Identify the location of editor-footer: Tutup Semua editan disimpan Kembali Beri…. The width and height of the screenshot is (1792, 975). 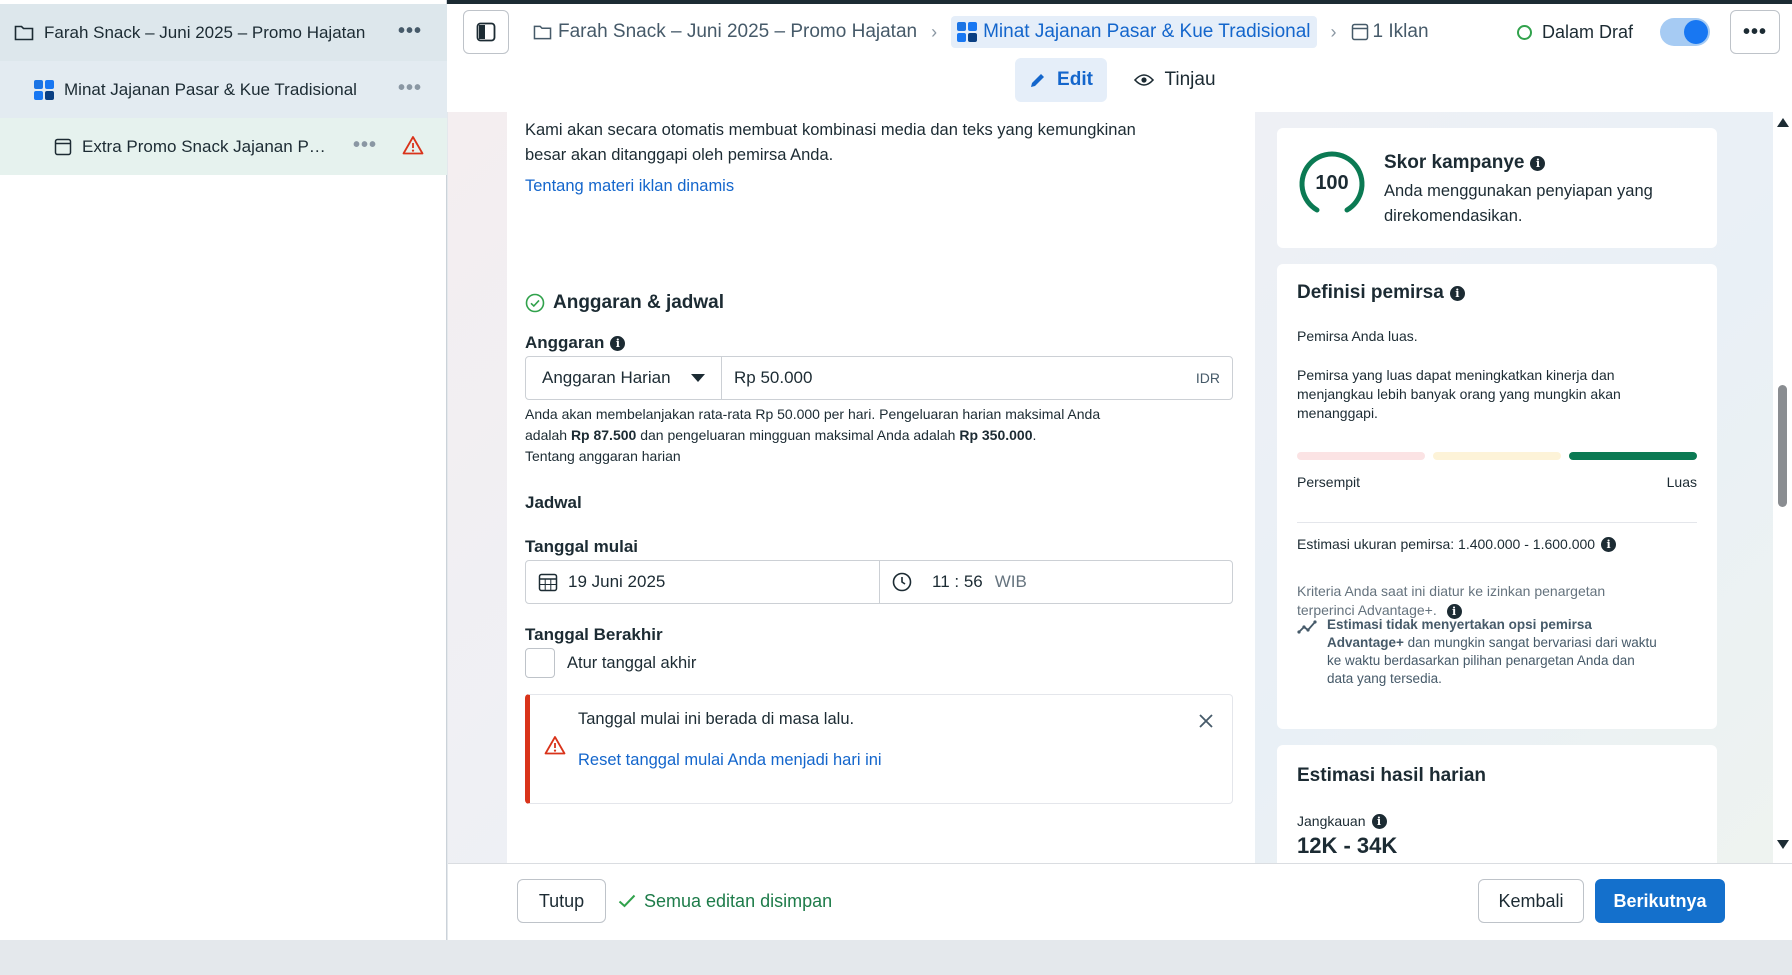
(1120, 901).